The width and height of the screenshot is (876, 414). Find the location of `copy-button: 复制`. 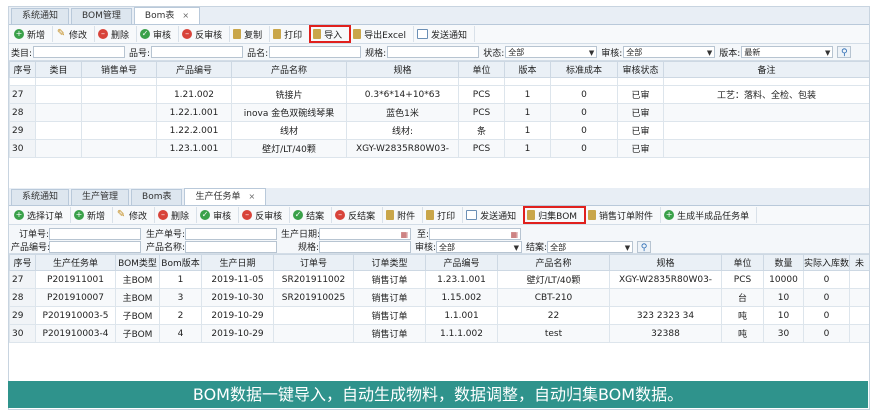

copy-button: 复制 is located at coordinates (250, 34).